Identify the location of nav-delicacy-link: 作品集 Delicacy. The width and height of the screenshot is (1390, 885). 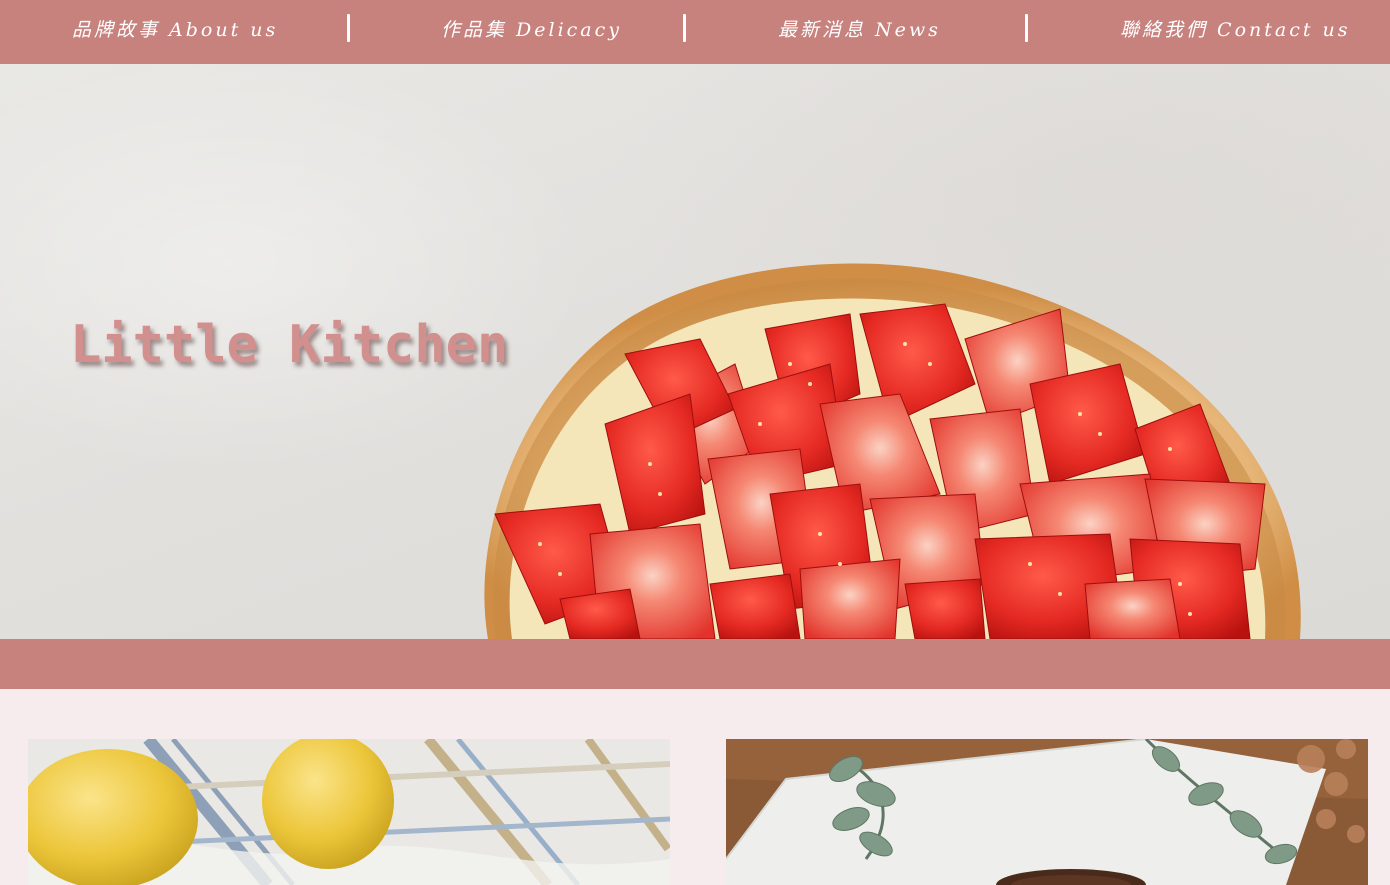
(531, 30).